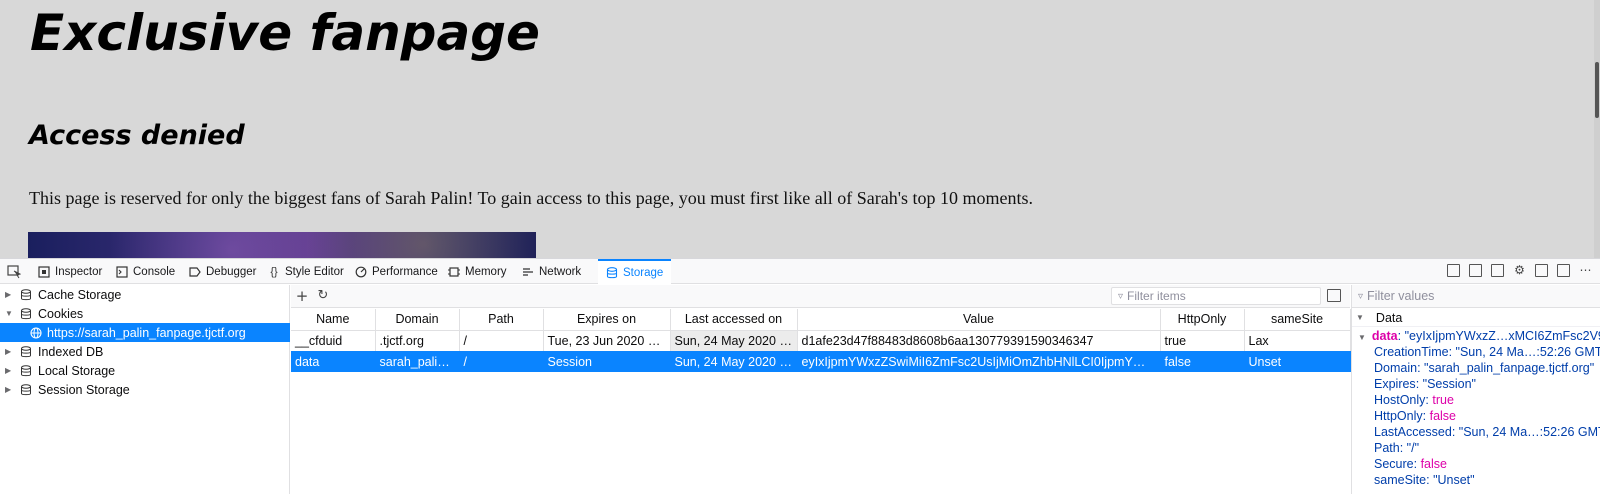  What do you see at coordinates (361, 271) in the screenshot?
I see `performance-icon` at bounding box center [361, 271].